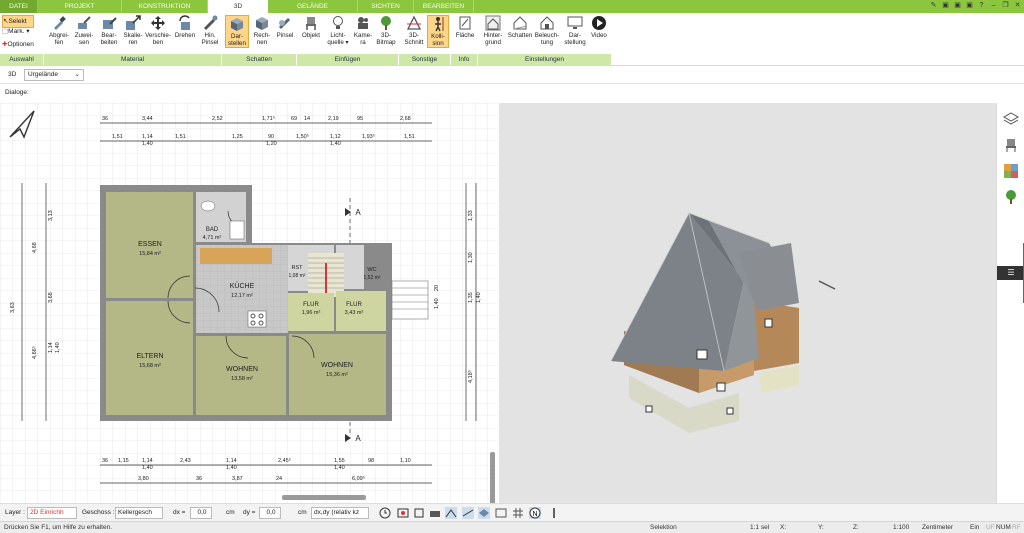 Image resolution: width=1024 pixels, height=533 pixels. Describe the element at coordinates (435, 513) in the screenshot. I see `camera-icon` at that location.